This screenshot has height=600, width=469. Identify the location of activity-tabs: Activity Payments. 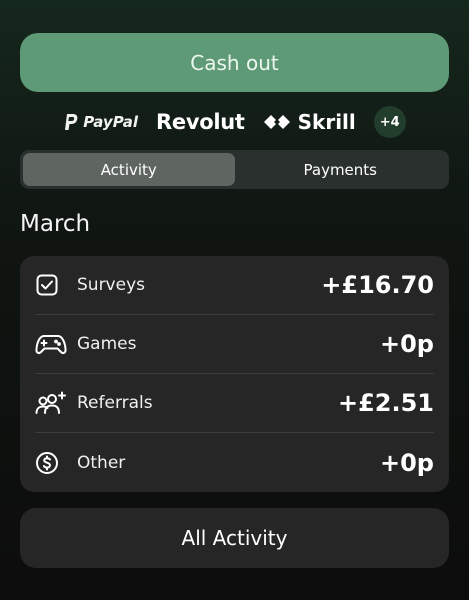
(234, 169).